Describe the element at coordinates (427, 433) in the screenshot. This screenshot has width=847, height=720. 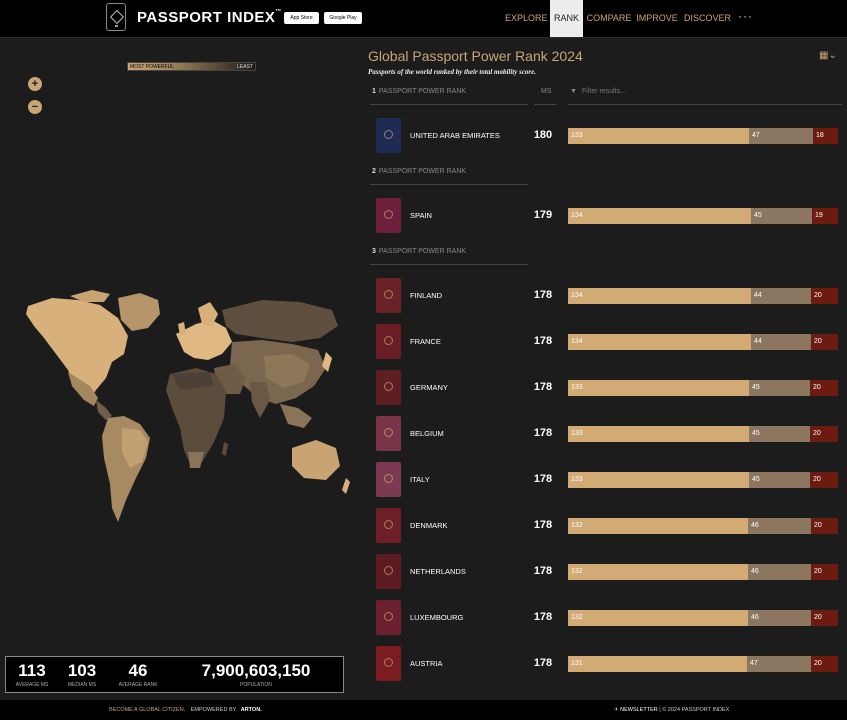
I see `country-name: BELGIUM` at that location.